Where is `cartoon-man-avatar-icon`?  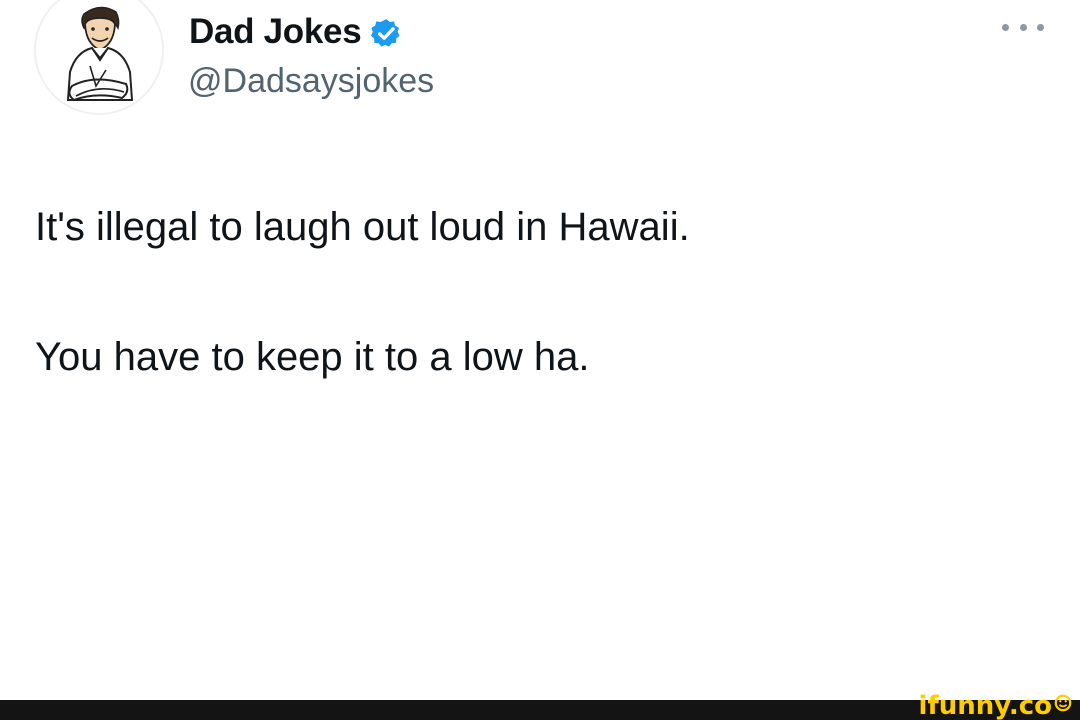
cartoon-man-avatar-icon is located at coordinates (99, 57).